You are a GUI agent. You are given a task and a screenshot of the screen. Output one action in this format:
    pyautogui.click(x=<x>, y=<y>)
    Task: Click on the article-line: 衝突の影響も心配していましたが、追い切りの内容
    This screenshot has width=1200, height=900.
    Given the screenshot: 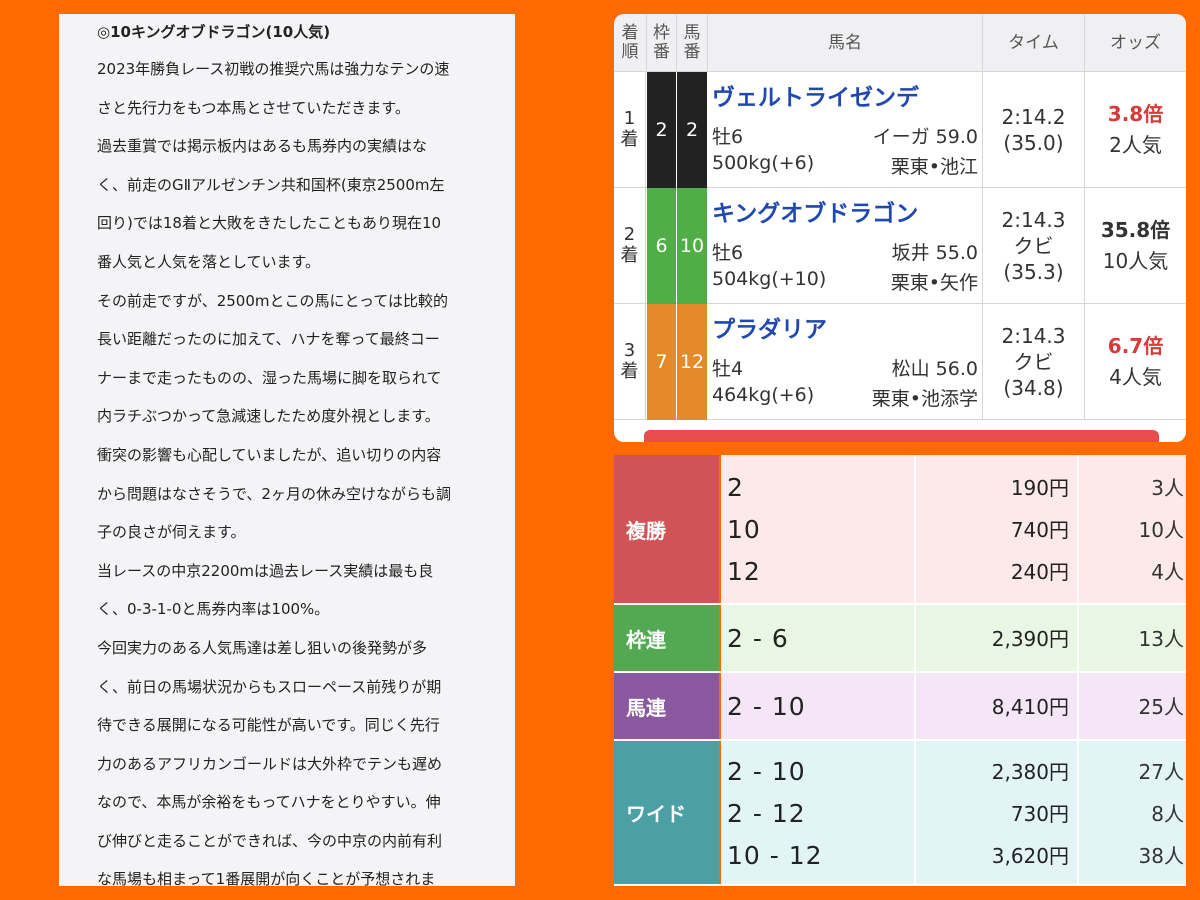 What is the action you would take?
    pyautogui.click(x=269, y=454)
    